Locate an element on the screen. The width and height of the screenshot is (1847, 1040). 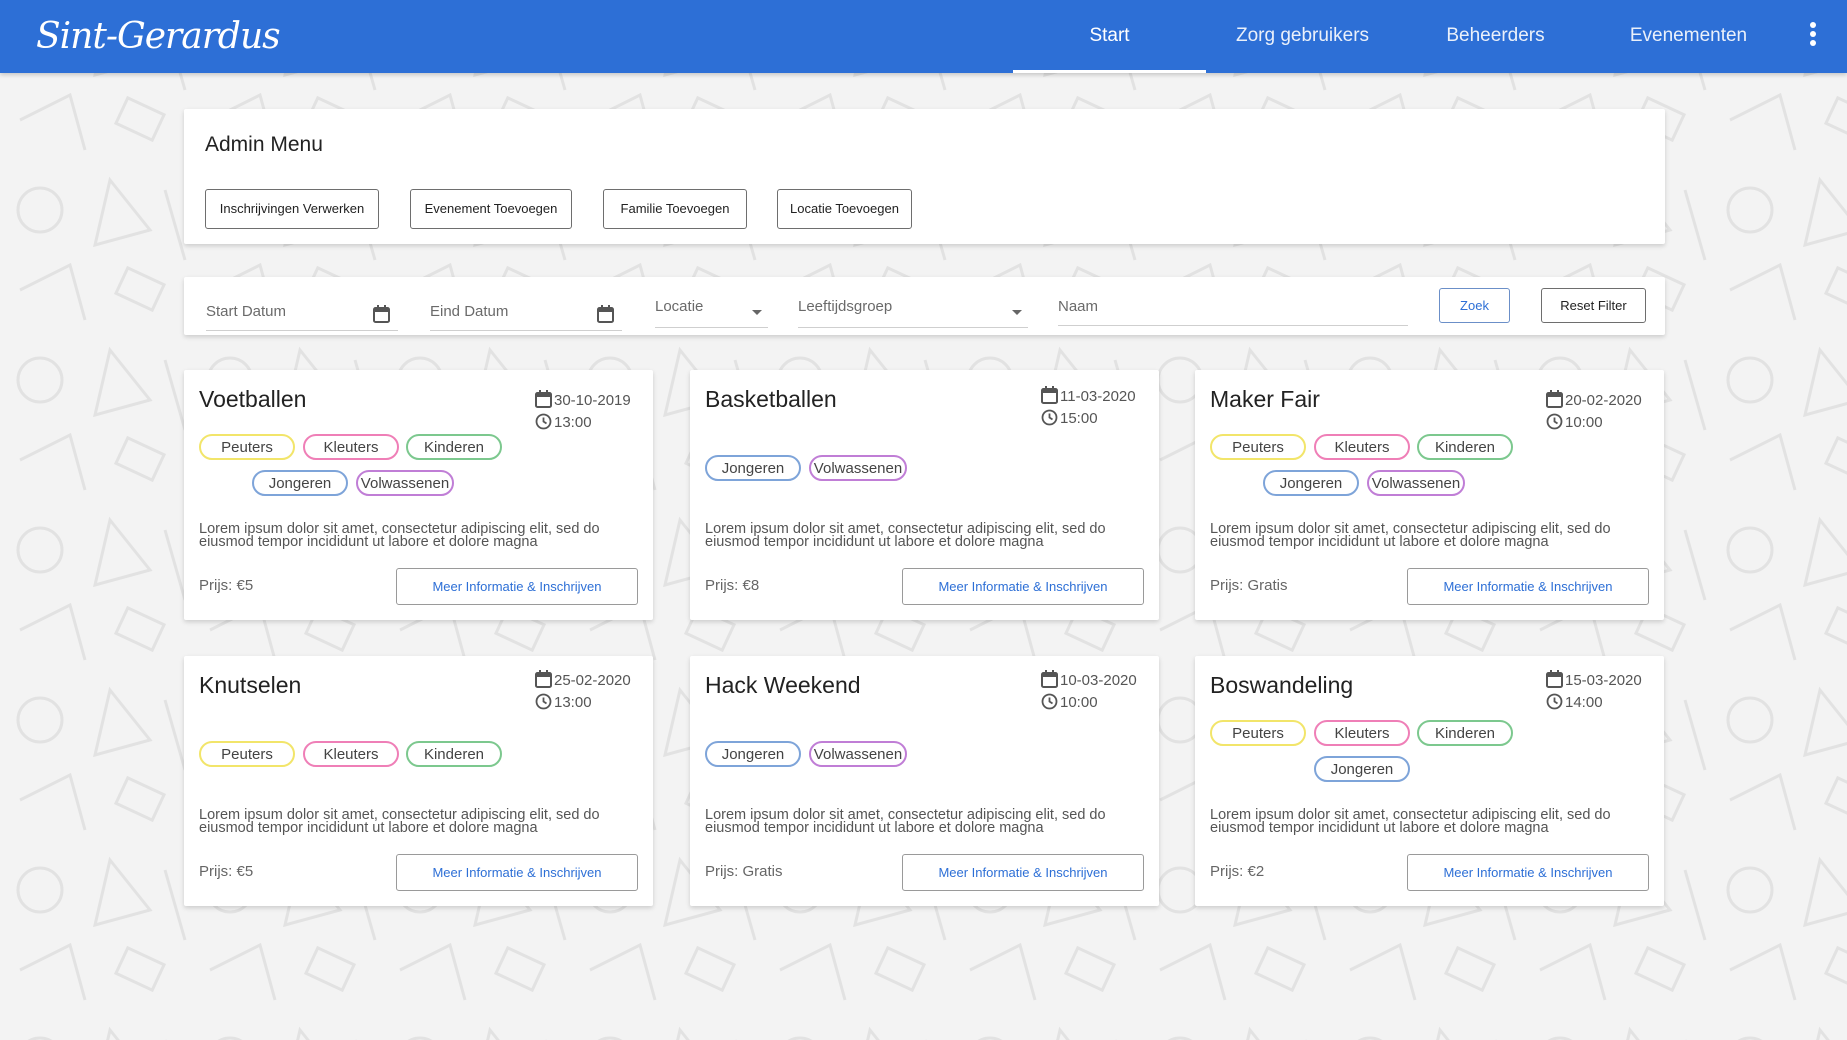
filter-bar: Locatie Leeftijdsgroep Zoek Reset Filter is located at coordinates (924, 306).